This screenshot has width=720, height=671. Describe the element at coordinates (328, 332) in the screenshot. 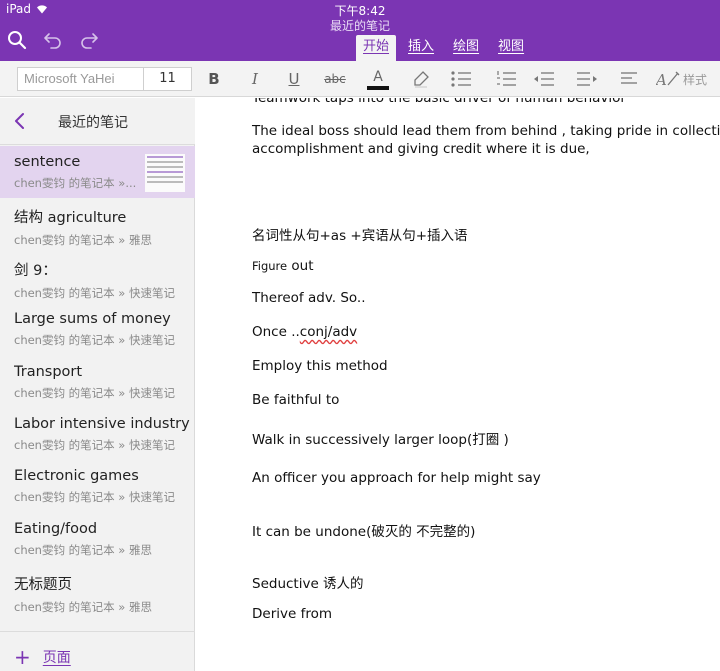

I see `spellcheck-marked-word: conj/adv` at that location.